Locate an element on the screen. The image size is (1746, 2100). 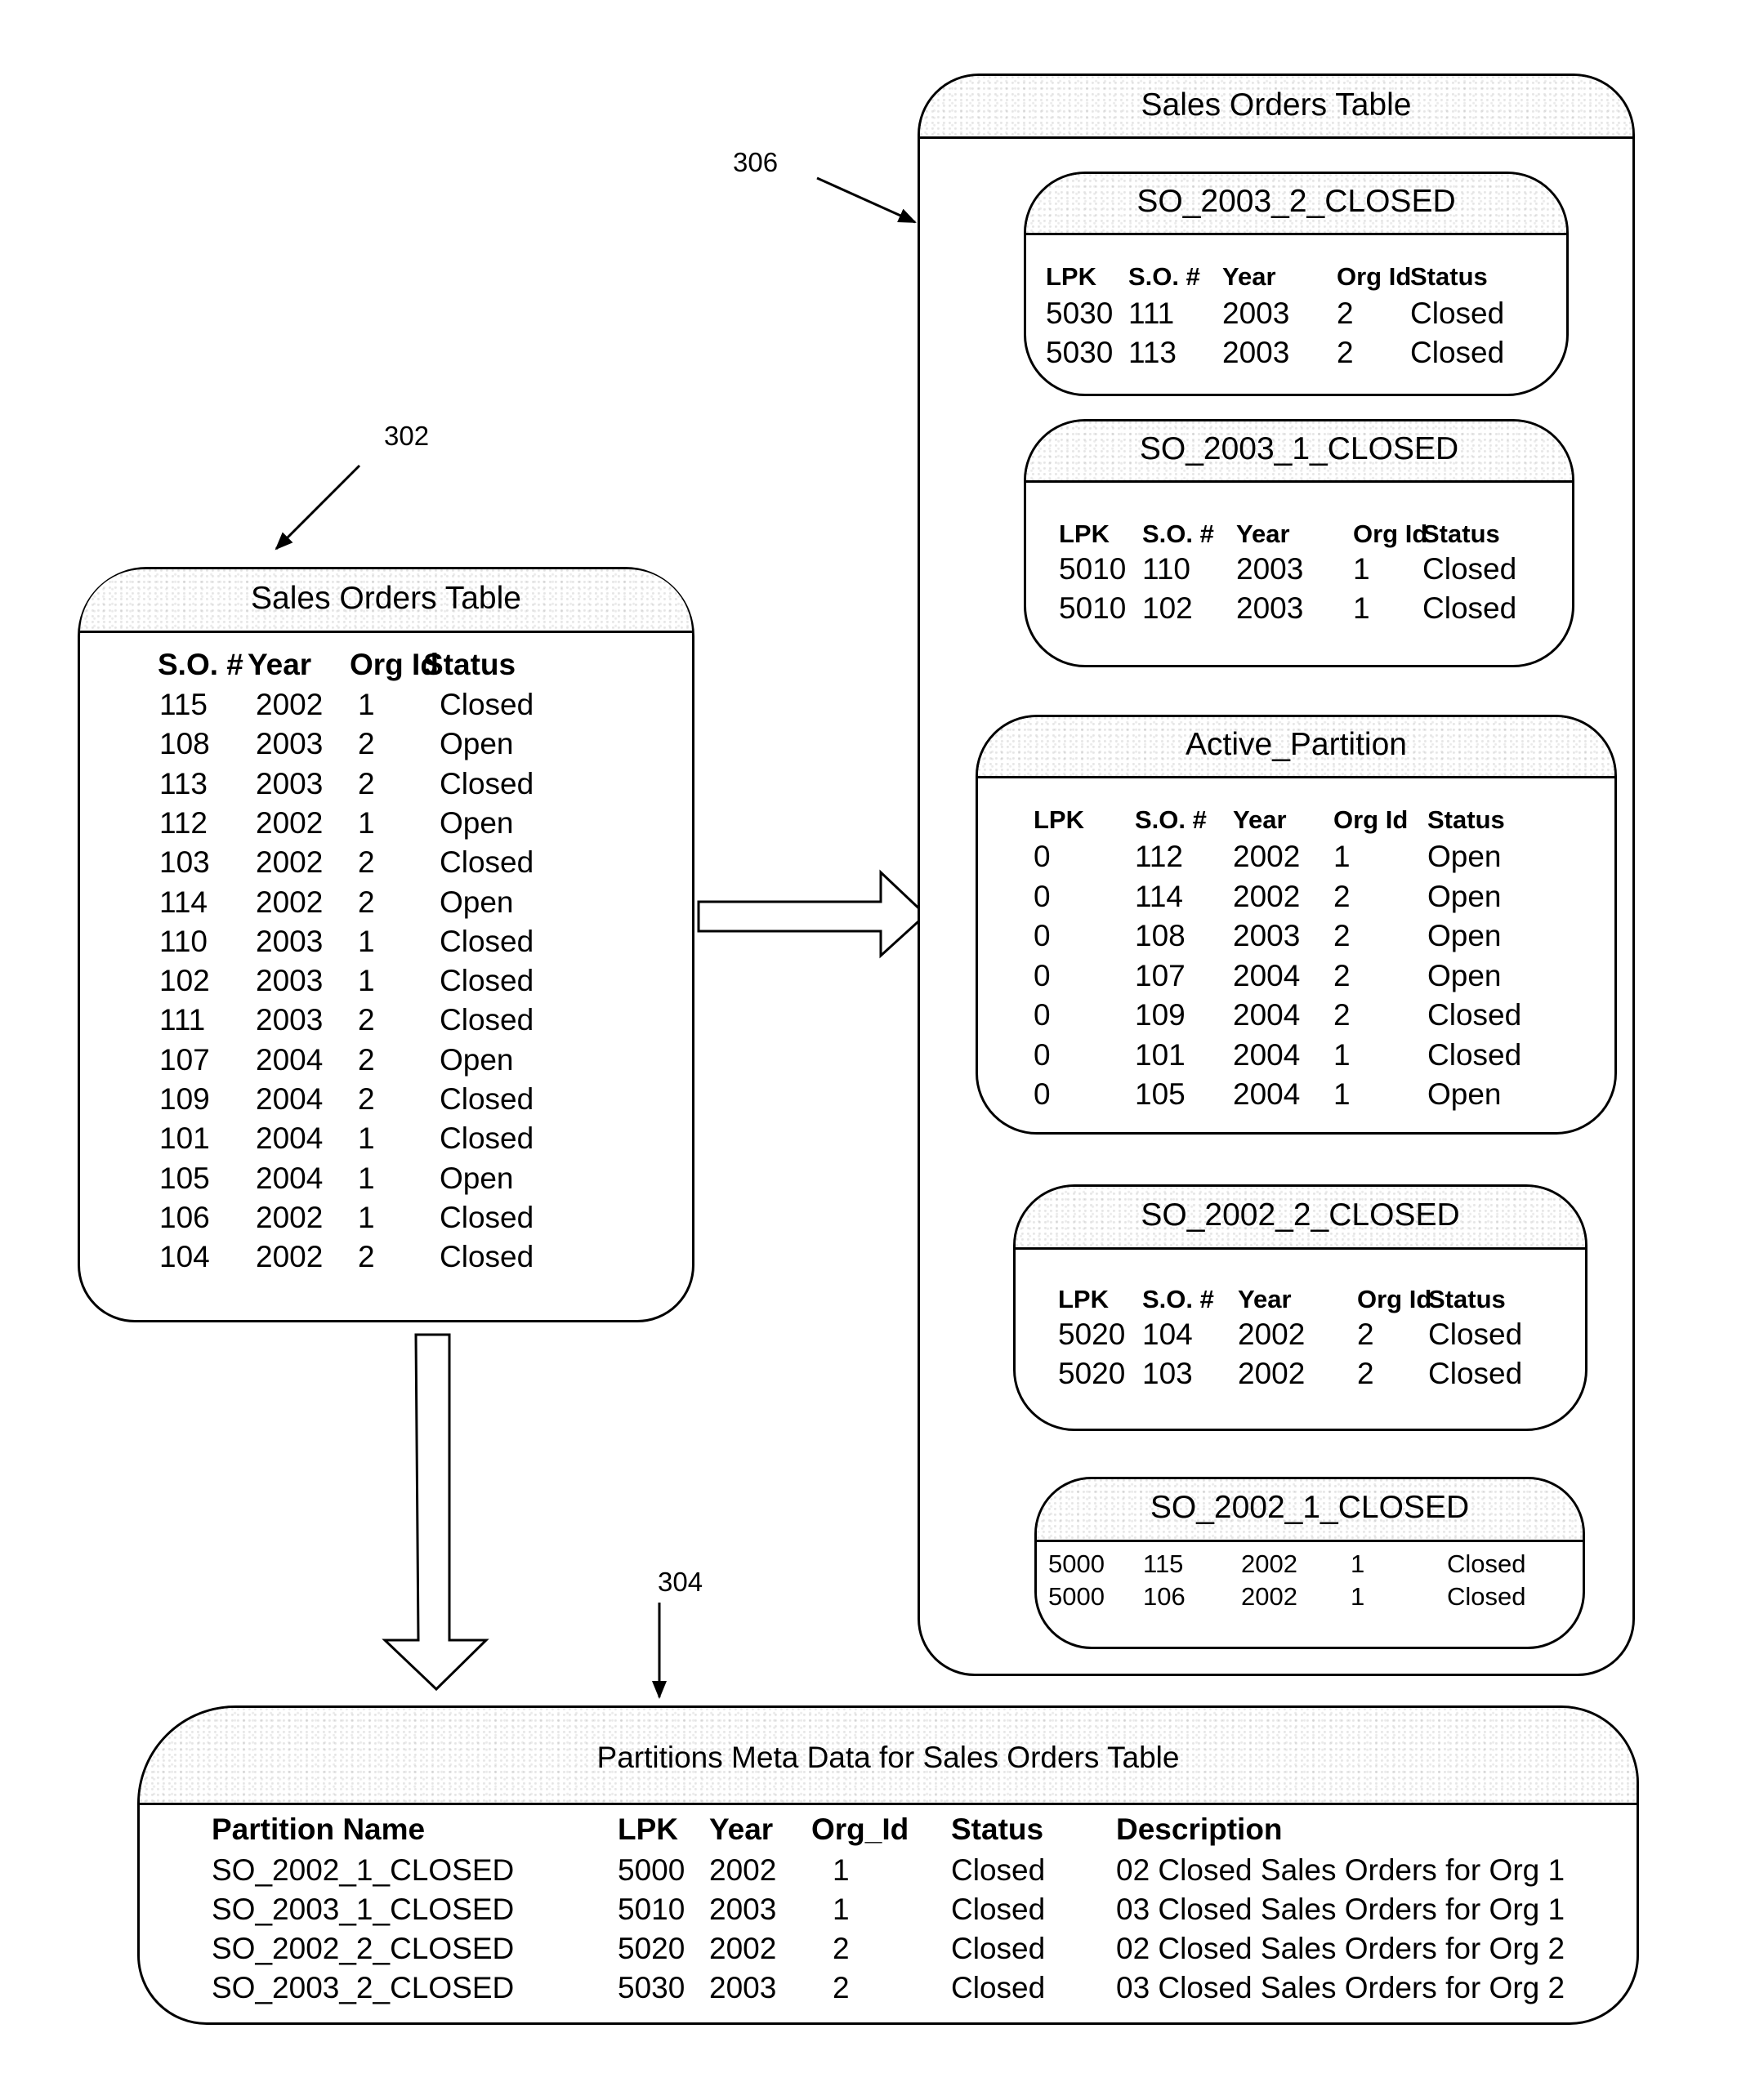
partition-title: Active_Partition is located at coordinates (1297, 744).